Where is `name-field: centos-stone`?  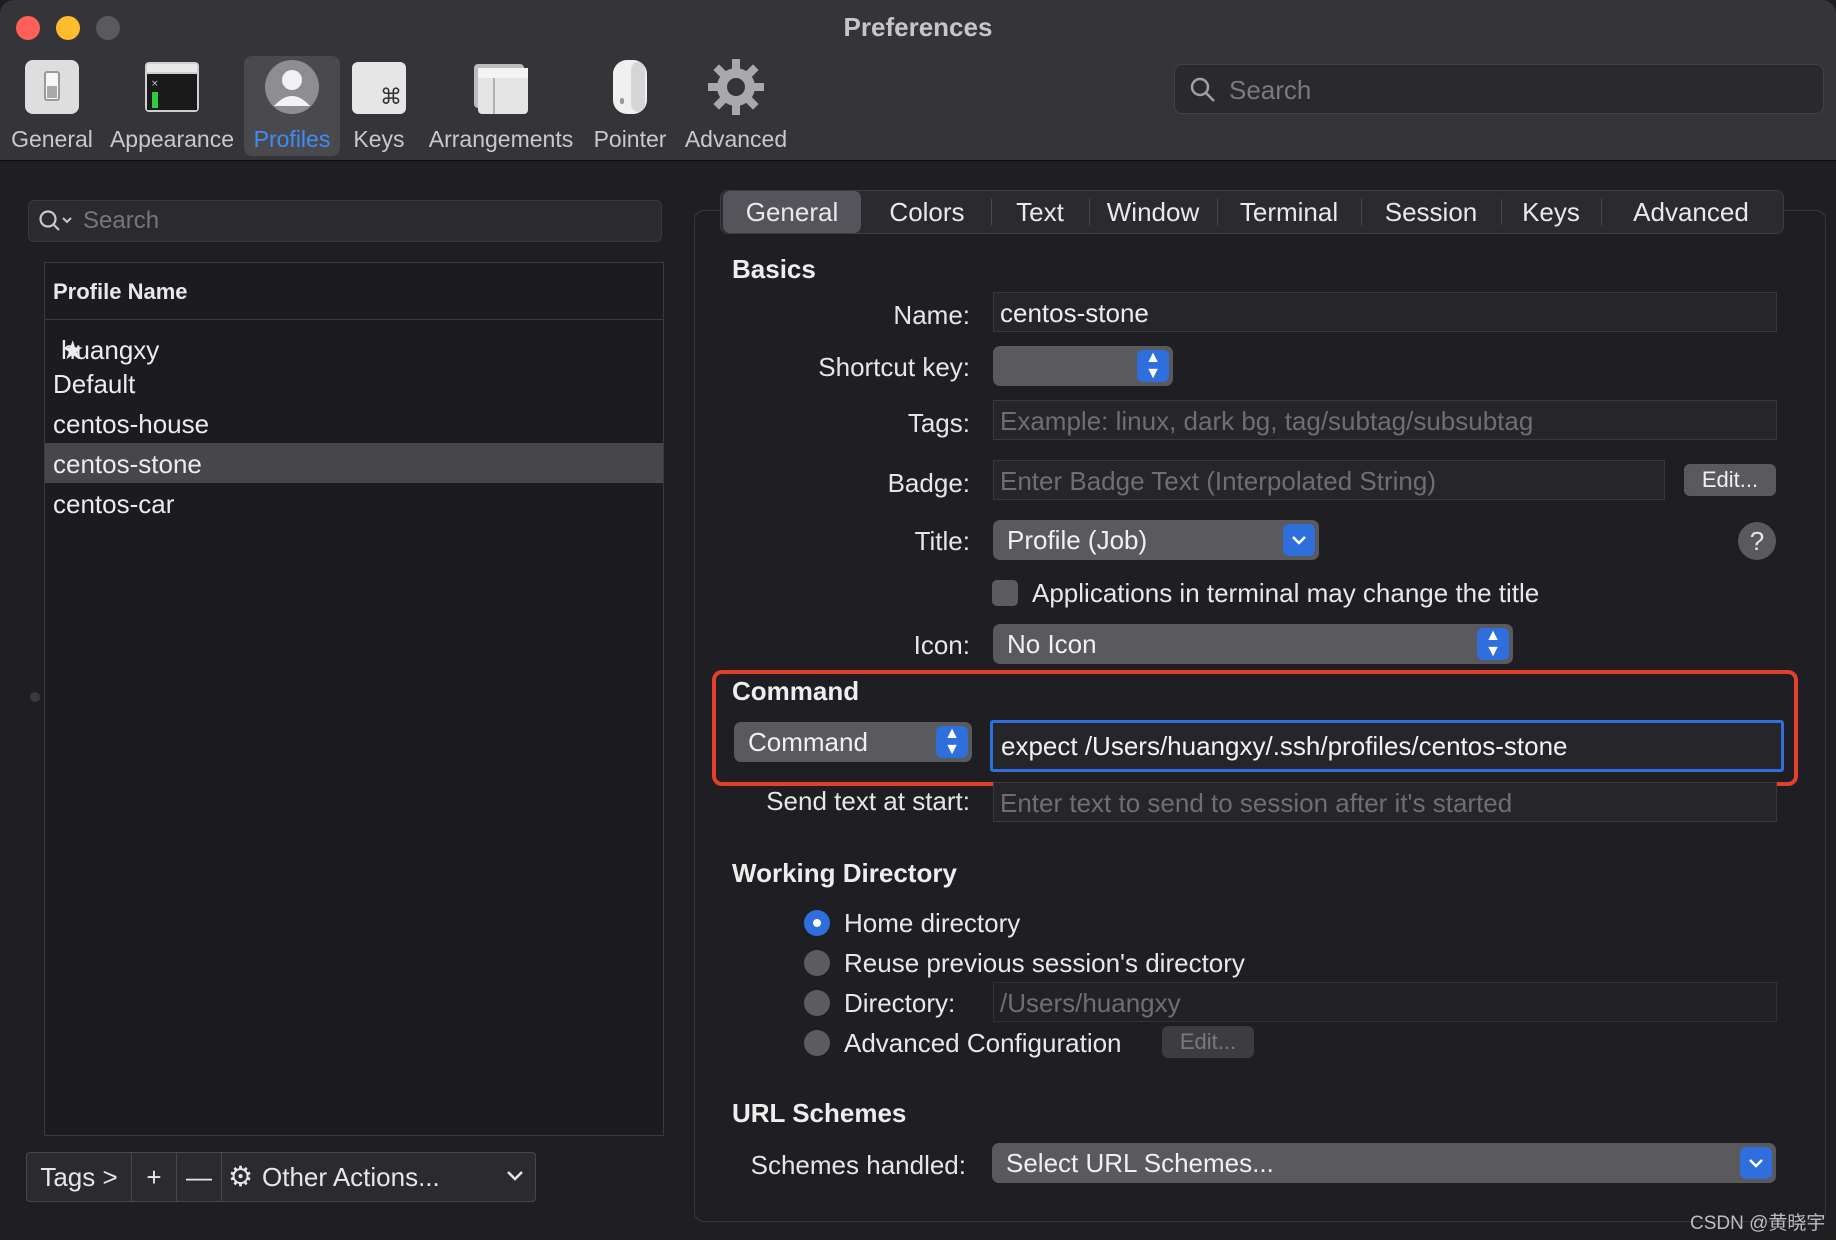
name-field: centos-stone is located at coordinates (1385, 312).